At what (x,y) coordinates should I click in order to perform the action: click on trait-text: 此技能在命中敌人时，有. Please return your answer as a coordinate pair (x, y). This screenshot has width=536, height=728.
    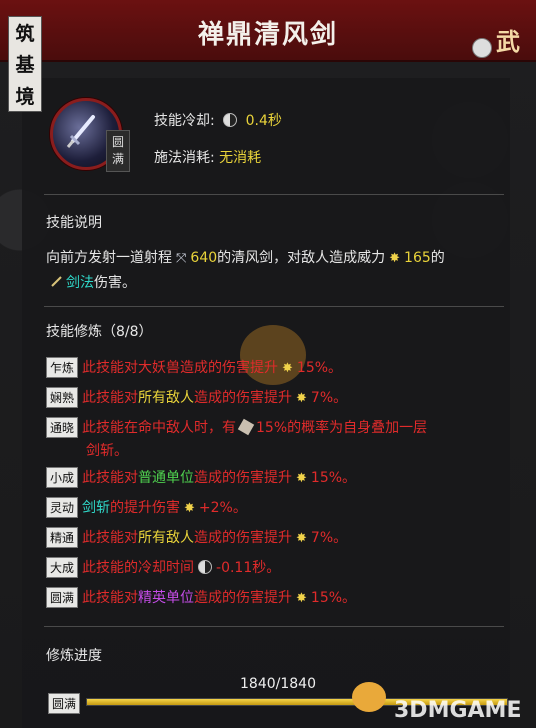
    Looking at the image, I should click on (159, 428).